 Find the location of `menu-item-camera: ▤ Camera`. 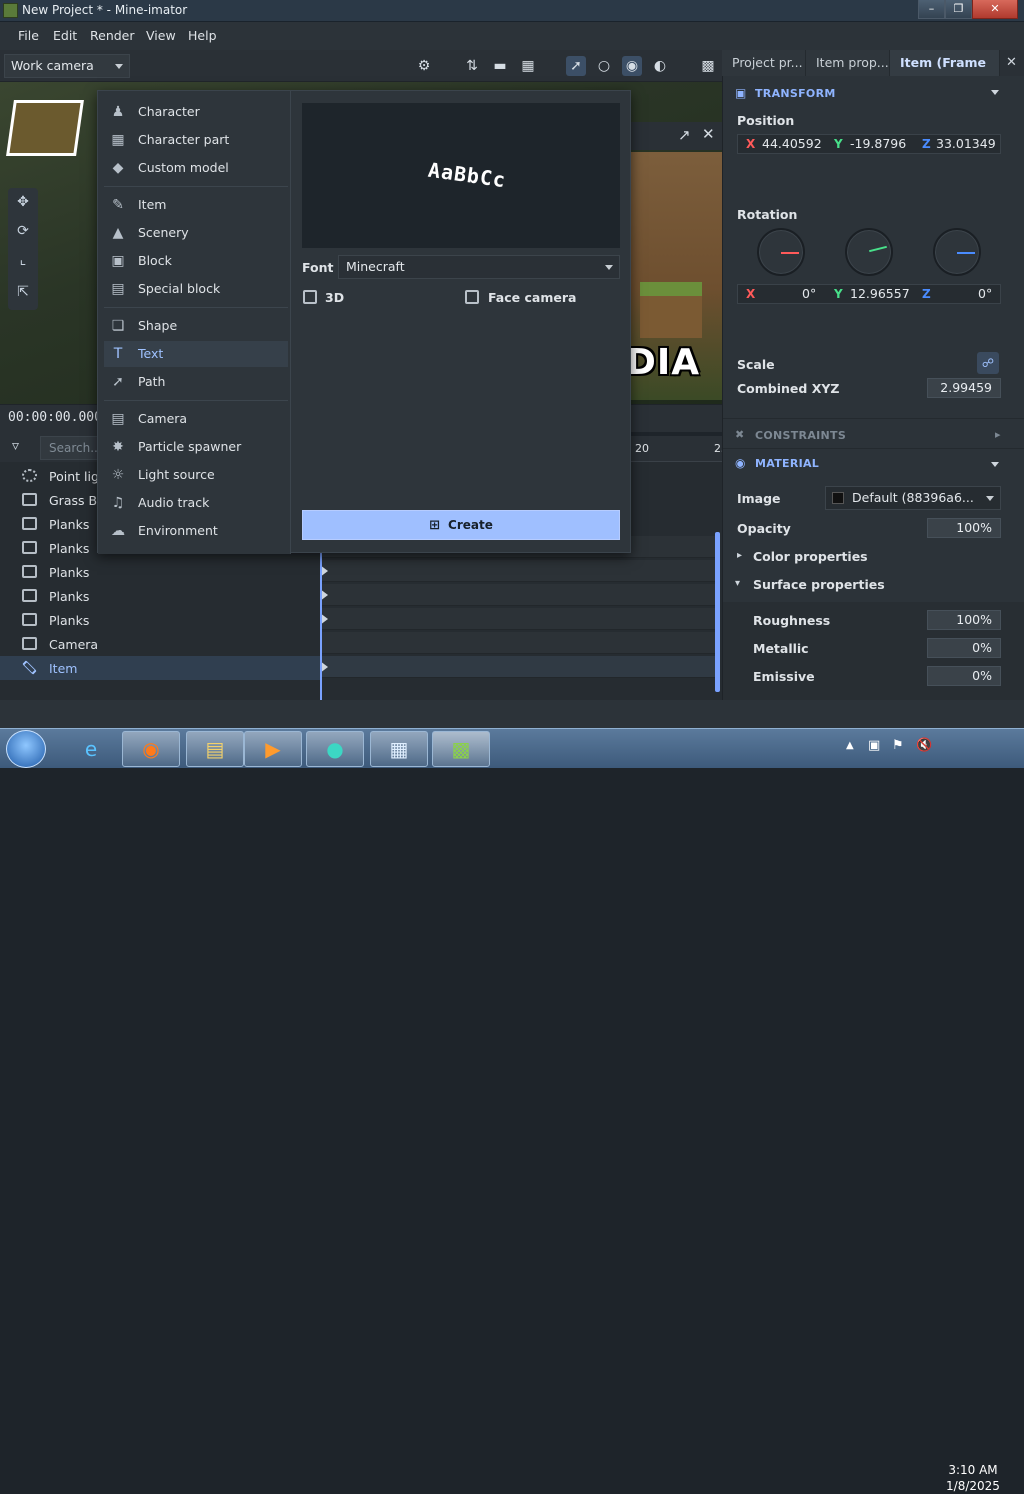

menu-item-camera: ▤ Camera is located at coordinates (196, 419).